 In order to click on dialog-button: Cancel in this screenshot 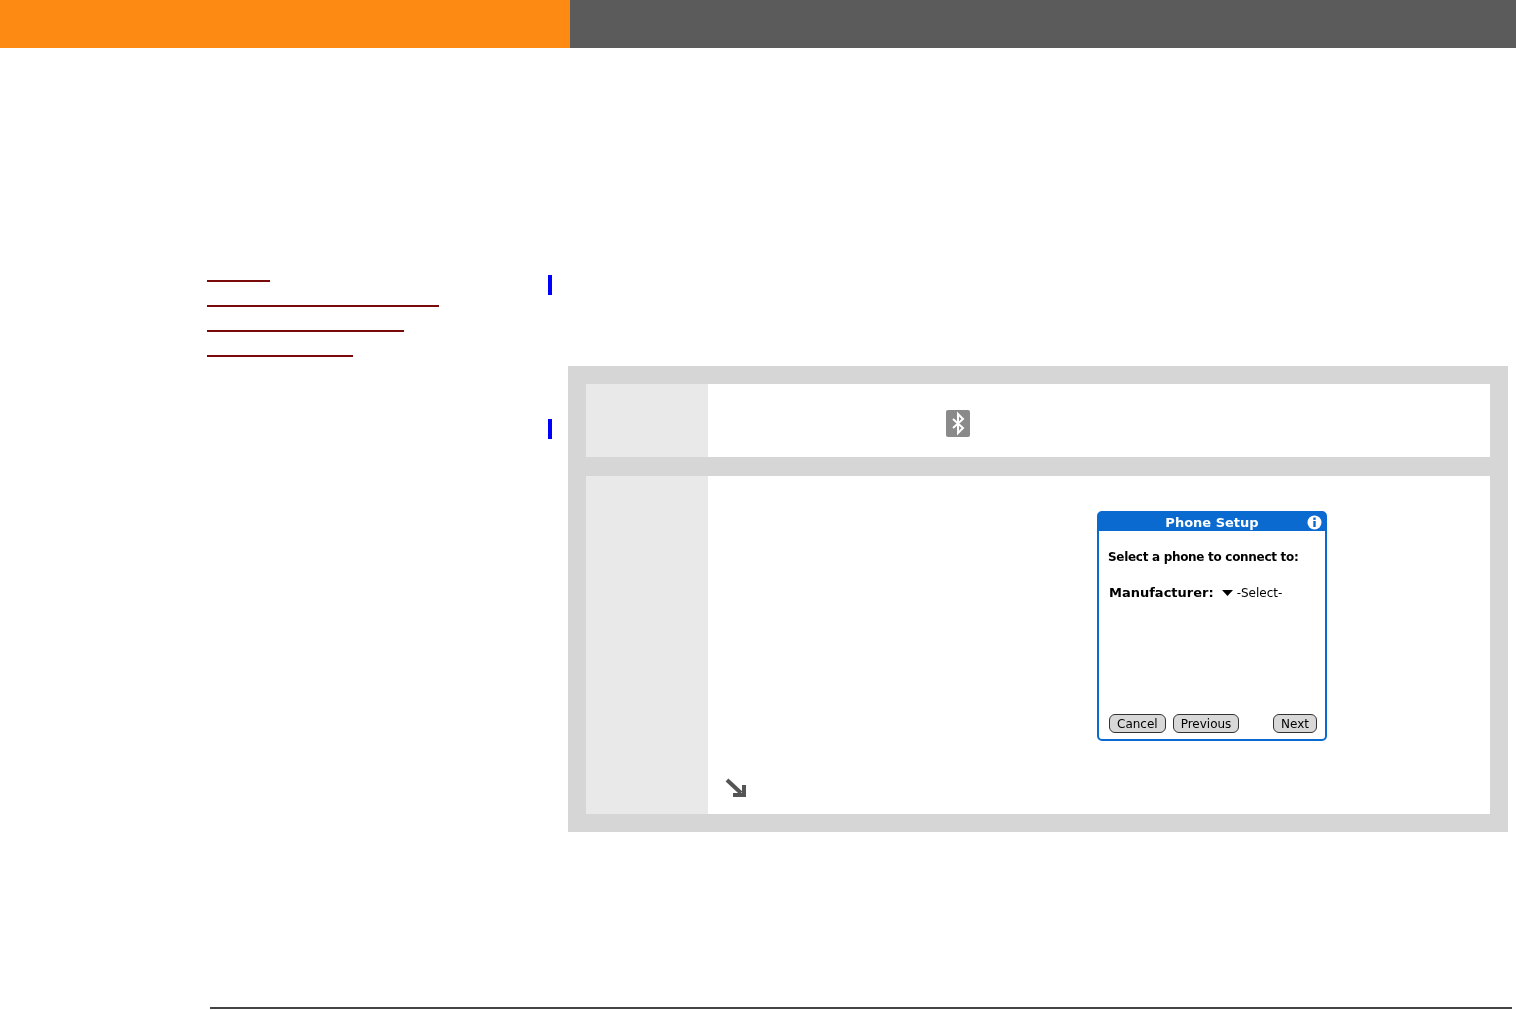, I will do `click(1137, 723)`.